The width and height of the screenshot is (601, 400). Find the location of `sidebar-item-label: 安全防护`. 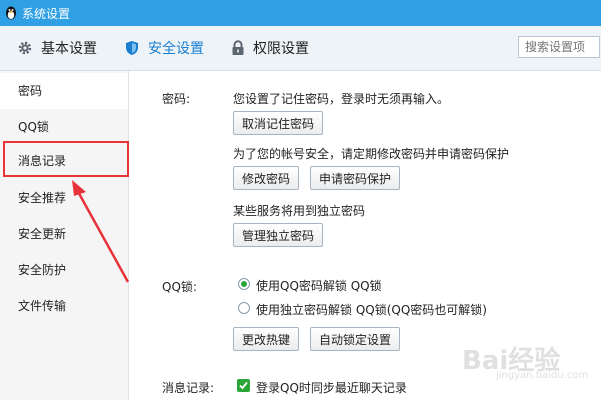

sidebar-item-label: 安全防护 is located at coordinates (42, 270).